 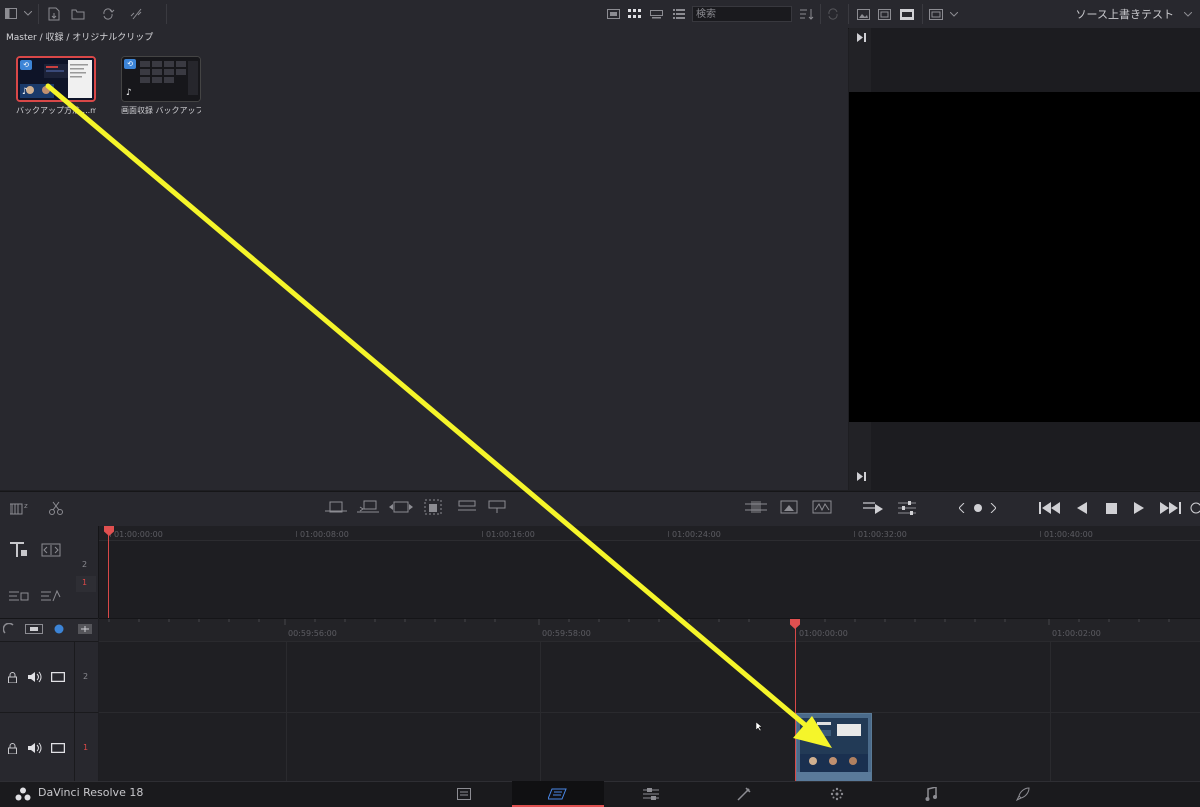 What do you see at coordinates (23, 794) in the screenshot?
I see `davinci-logo-icon` at bounding box center [23, 794].